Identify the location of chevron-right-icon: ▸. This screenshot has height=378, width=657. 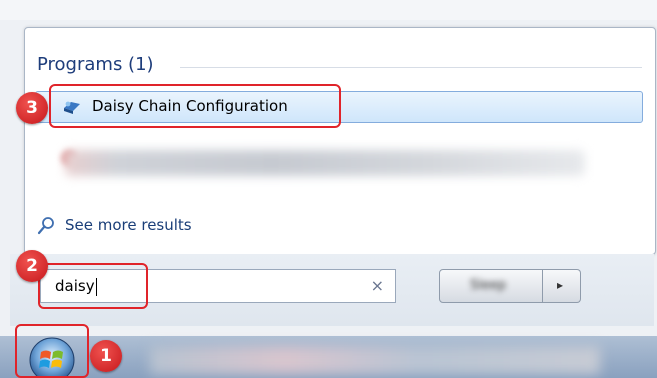
(560, 285).